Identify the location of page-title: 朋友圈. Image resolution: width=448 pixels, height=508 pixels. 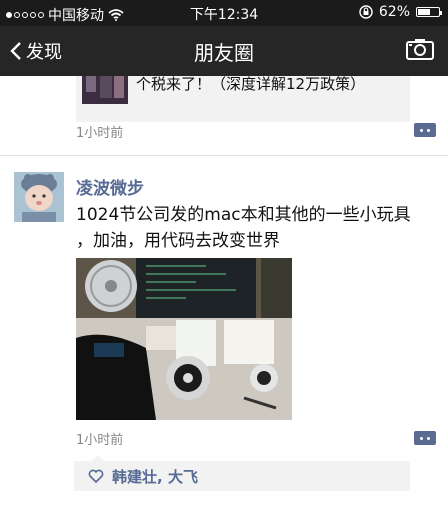
(224, 53).